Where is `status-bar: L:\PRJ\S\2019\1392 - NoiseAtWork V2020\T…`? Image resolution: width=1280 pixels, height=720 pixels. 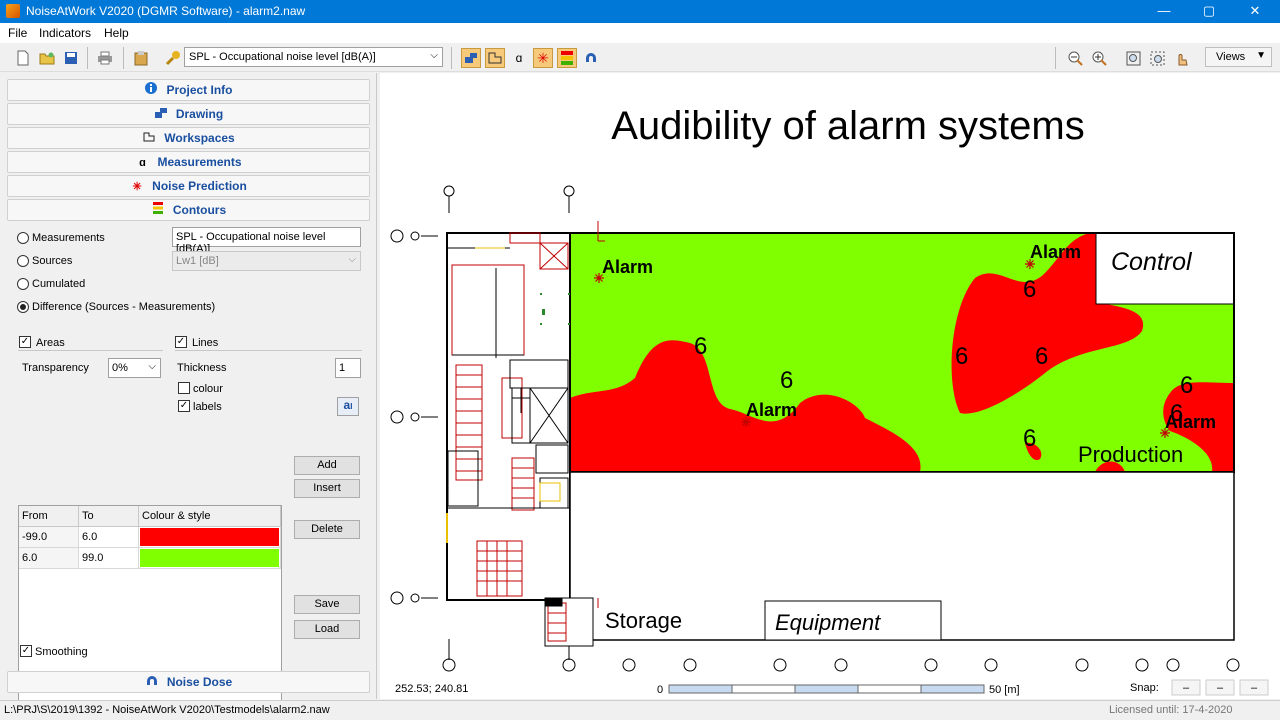 status-bar: L:\PRJ\S\2019\1392 - NoiseAtWork V2020\T… is located at coordinates (640, 710).